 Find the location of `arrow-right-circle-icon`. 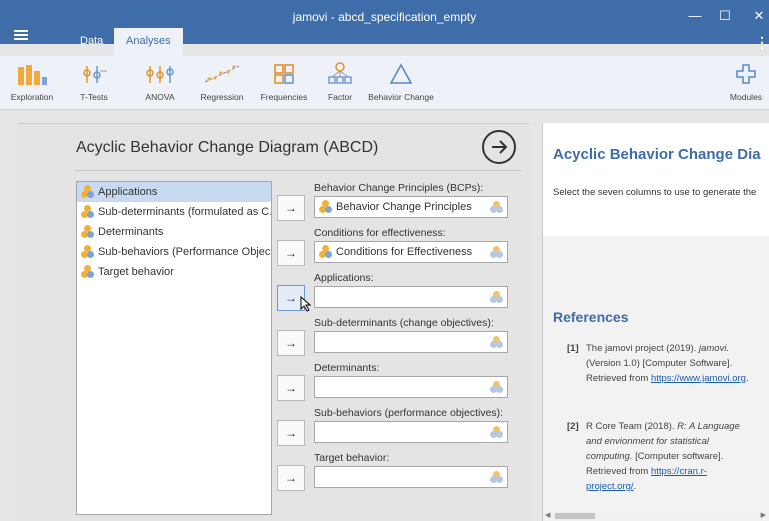

arrow-right-circle-icon is located at coordinates (500, 147).